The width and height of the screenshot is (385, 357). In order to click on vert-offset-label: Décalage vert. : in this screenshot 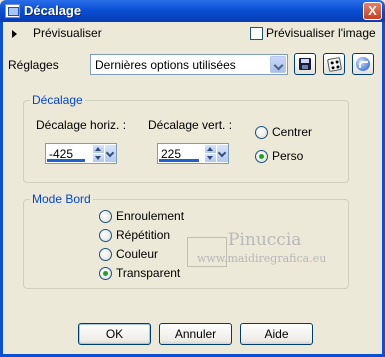, I will do `click(190, 125)`.